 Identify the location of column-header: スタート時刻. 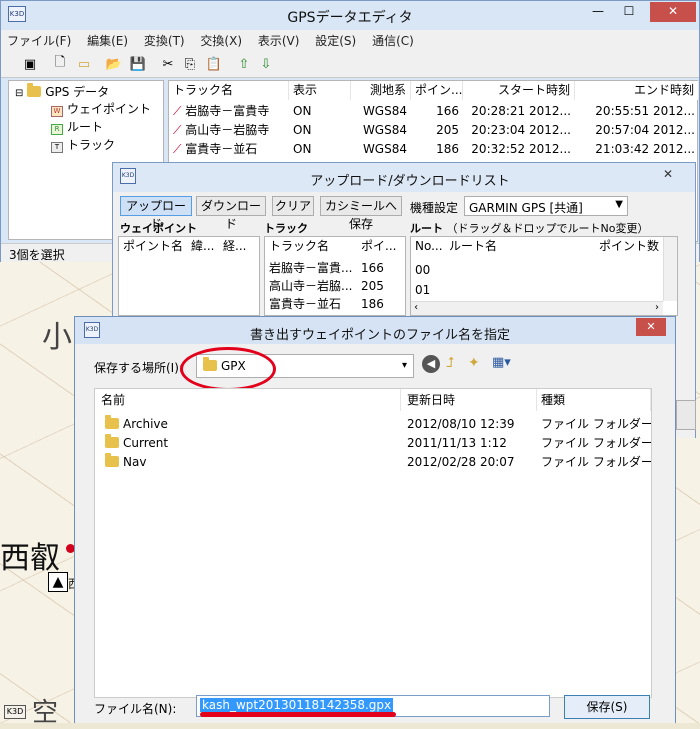
(519, 90).